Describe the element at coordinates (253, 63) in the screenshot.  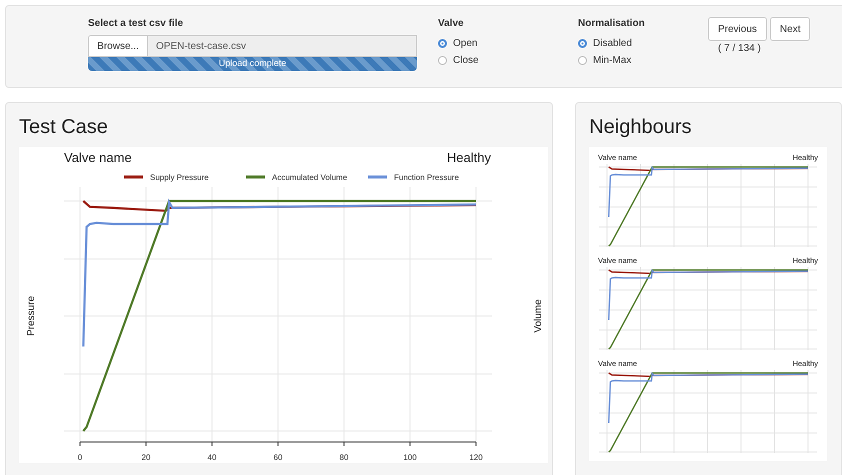
I see `progress-text: Upload complete` at that location.